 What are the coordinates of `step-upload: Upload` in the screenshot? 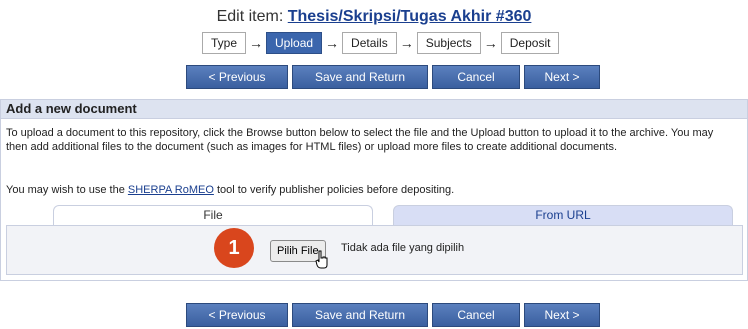 It's located at (294, 43).